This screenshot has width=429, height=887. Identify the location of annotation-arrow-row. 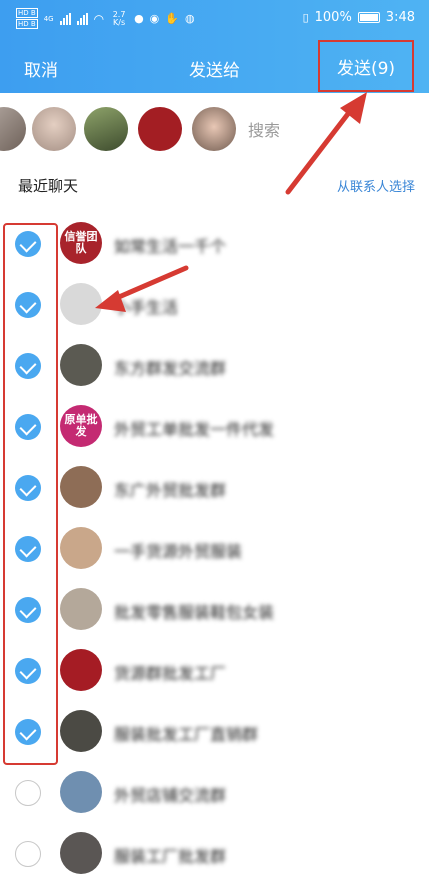
(149, 284).